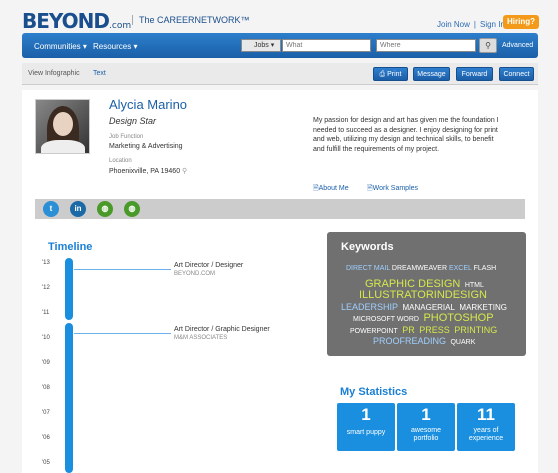  I want to click on hiring-button: Hiring?, so click(521, 22).